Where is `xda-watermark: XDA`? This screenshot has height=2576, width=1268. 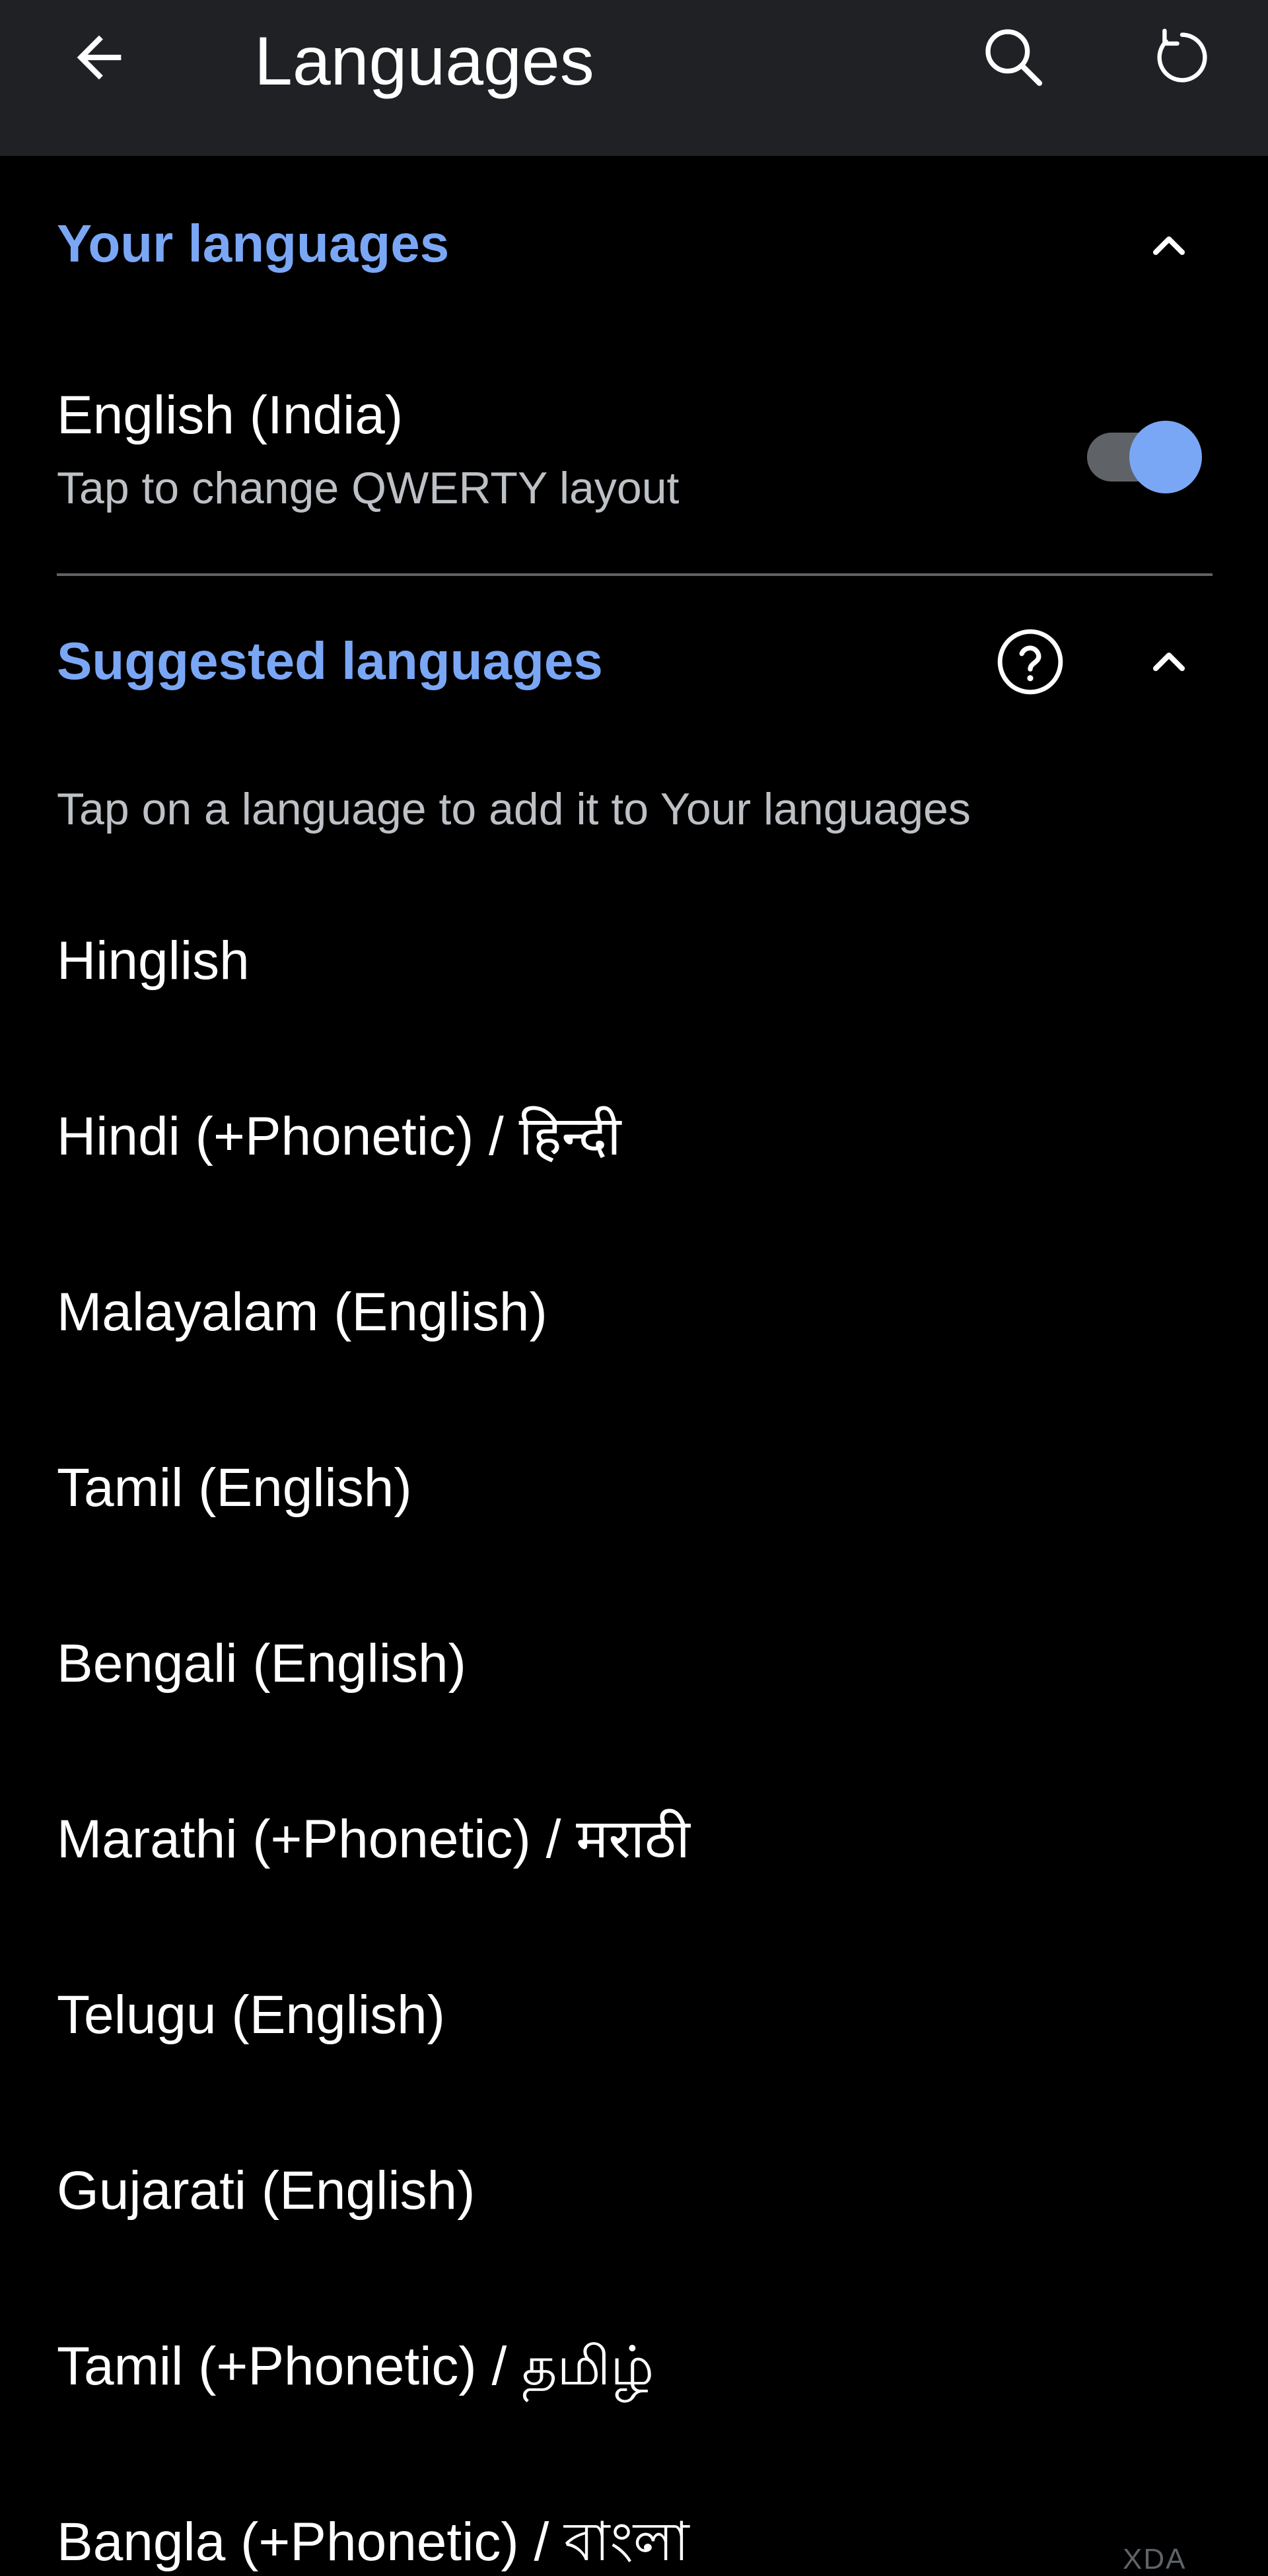 xda-watermark: XDA is located at coordinates (1155, 2559).